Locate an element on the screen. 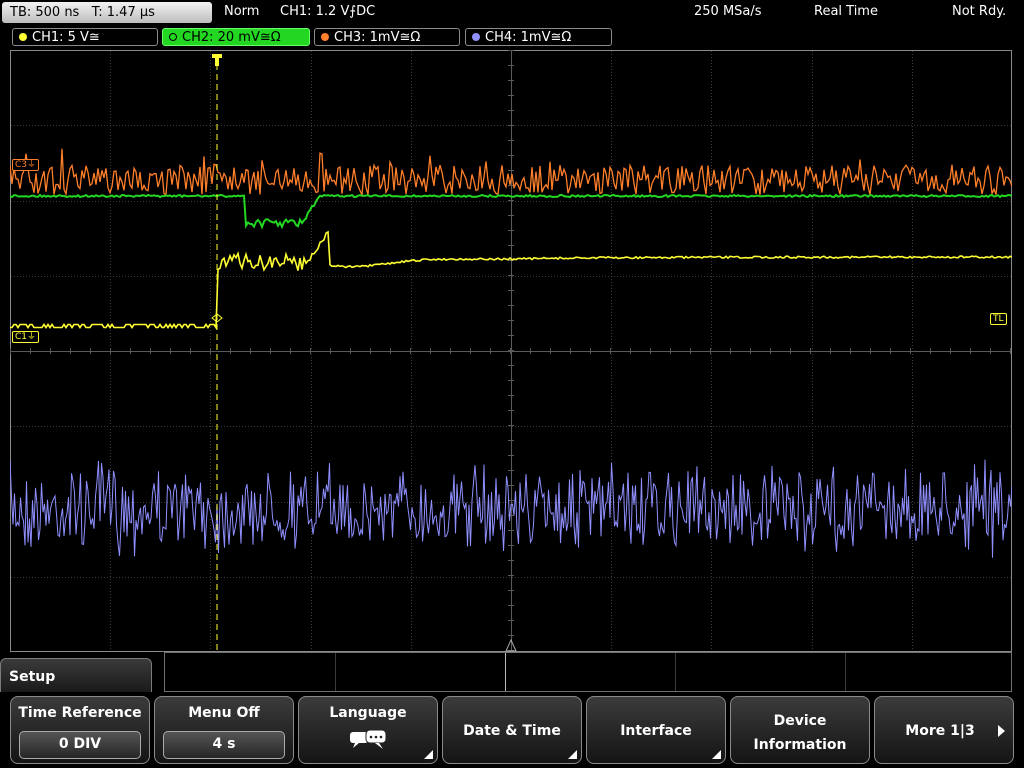  ch3-color-dot is located at coordinates (325, 37).